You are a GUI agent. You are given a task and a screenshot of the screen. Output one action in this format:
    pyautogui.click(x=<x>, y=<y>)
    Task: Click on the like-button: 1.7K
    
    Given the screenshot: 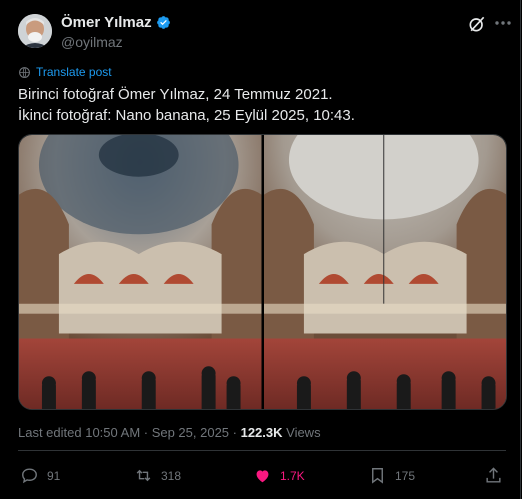 What is the action you would take?
    pyautogui.click(x=279, y=475)
    